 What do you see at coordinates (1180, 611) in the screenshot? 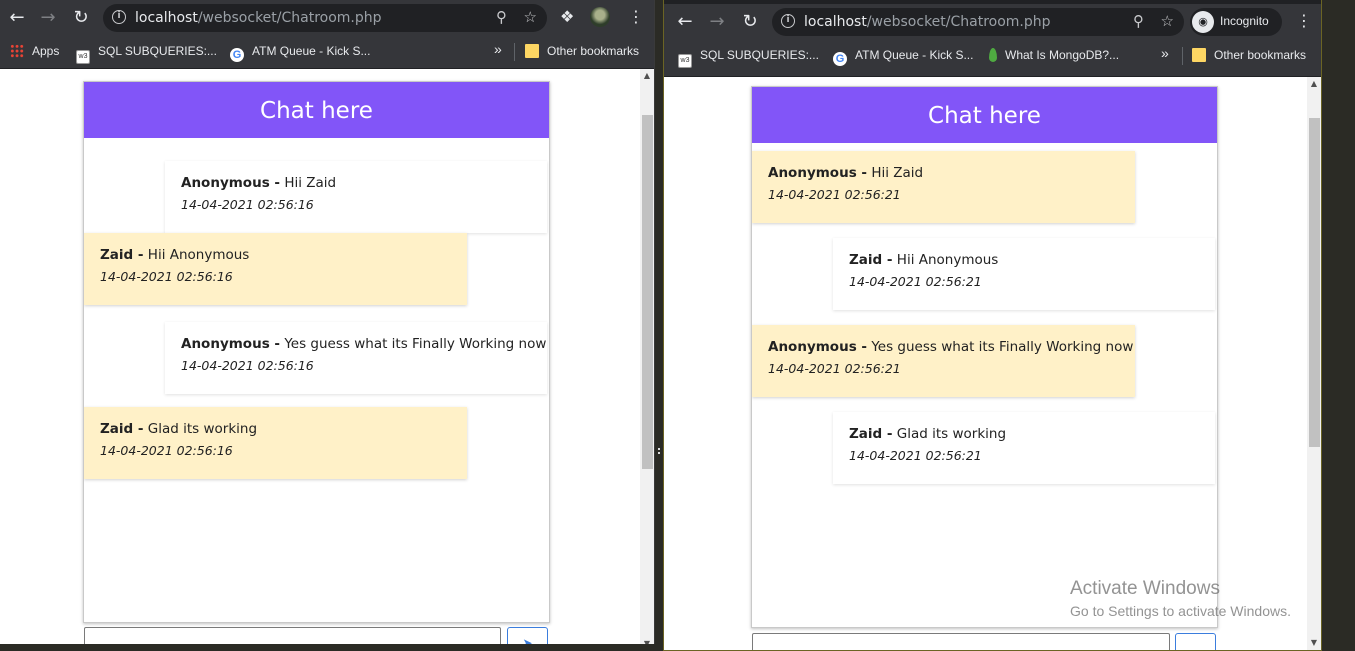
I see `watermark-subtitle: Go to Settings to activate Windows.` at bounding box center [1180, 611].